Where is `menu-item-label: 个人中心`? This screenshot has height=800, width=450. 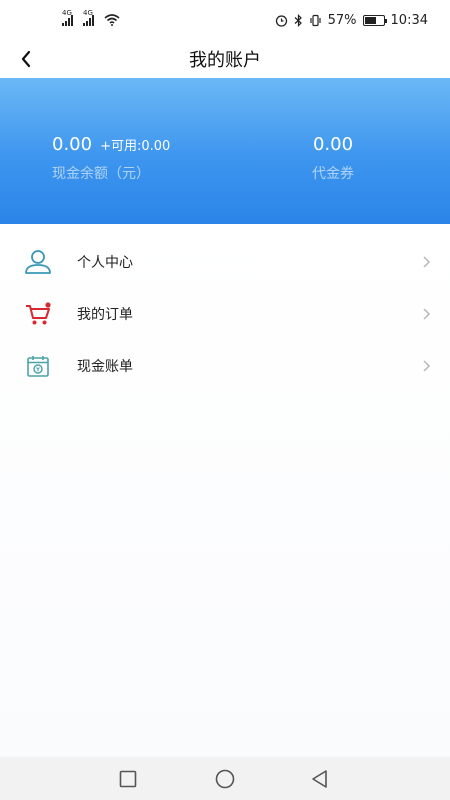
menu-item-label: 个人中心 is located at coordinates (105, 263).